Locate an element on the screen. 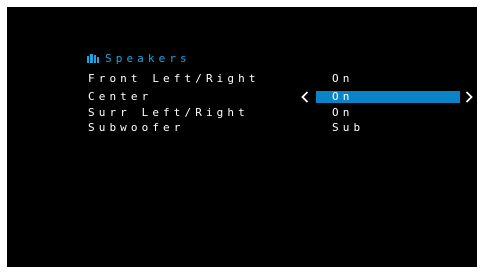  menu-header: Speakers is located at coordinates (139, 59).